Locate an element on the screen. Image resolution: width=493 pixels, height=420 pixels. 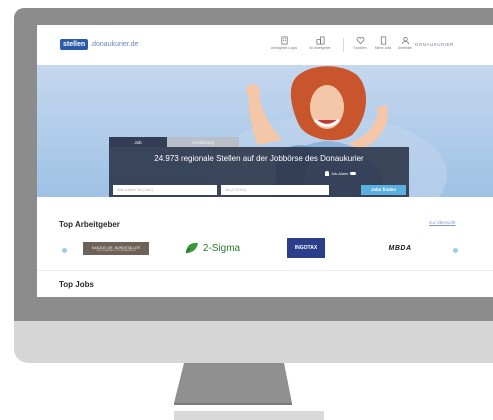
top-jobs-title: Top Jobs is located at coordinates (76, 284).